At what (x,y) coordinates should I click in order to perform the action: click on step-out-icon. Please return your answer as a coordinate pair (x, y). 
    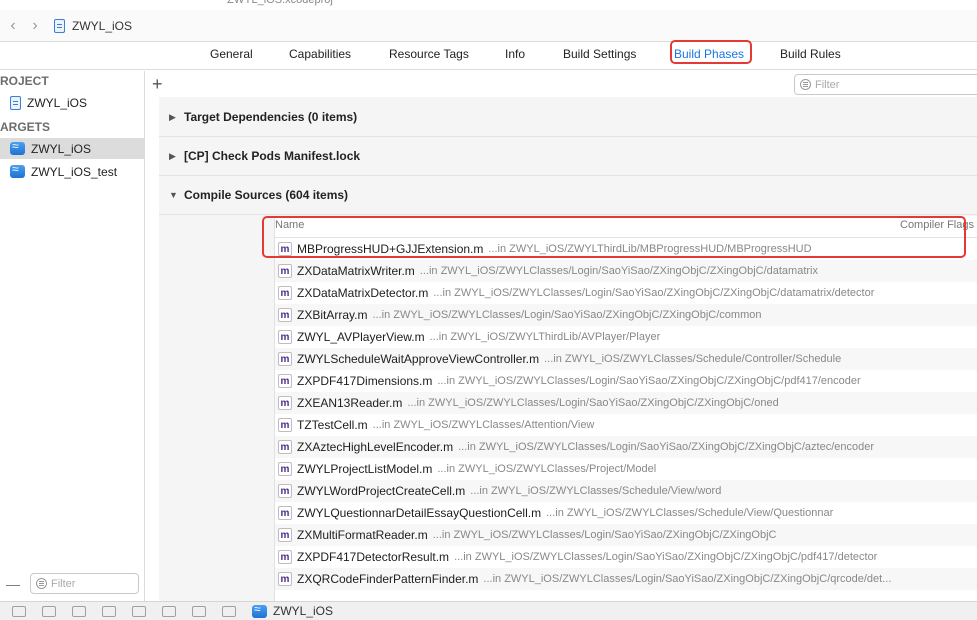
    Looking at the image, I should click on (139, 611).